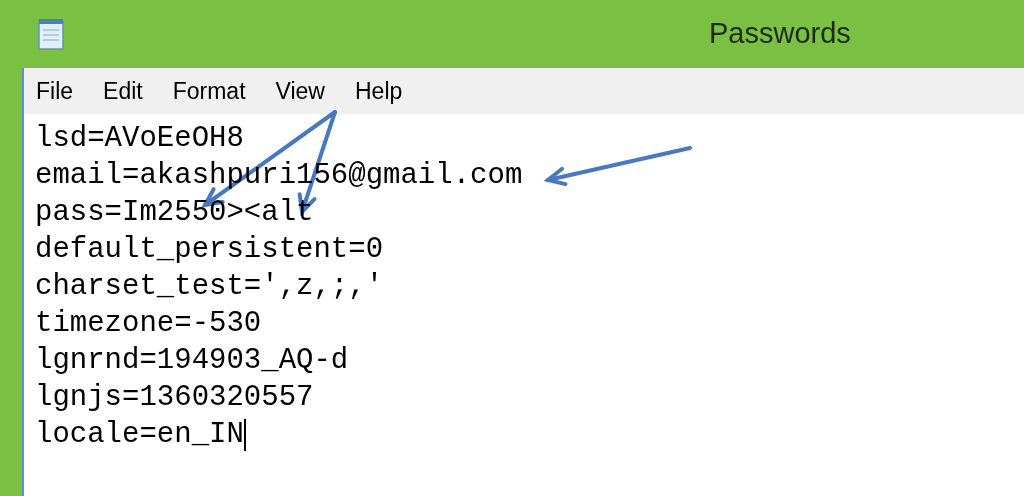 This screenshot has height=496, width=1024. Describe the element at coordinates (51, 34) in the screenshot. I see `notepad-icon` at that location.